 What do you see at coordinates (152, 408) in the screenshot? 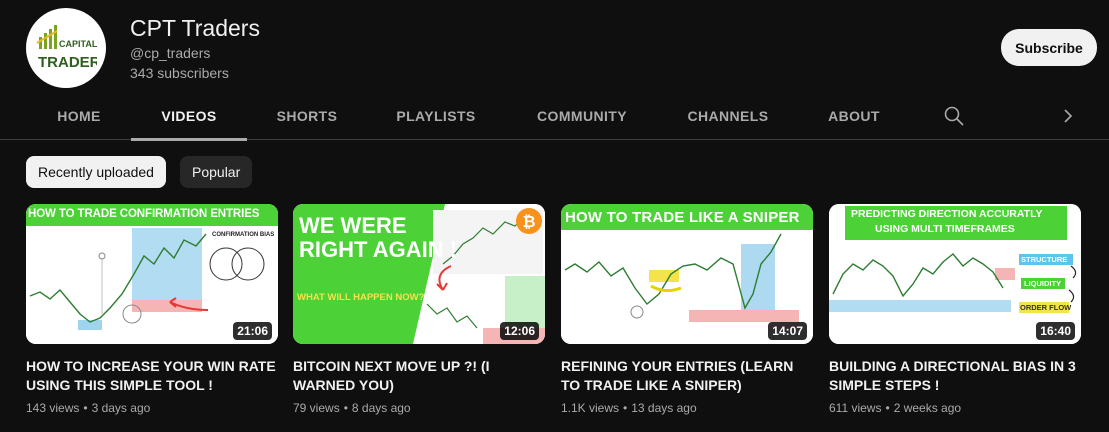
I see `video-meta: 143 views • 3 days ago` at bounding box center [152, 408].